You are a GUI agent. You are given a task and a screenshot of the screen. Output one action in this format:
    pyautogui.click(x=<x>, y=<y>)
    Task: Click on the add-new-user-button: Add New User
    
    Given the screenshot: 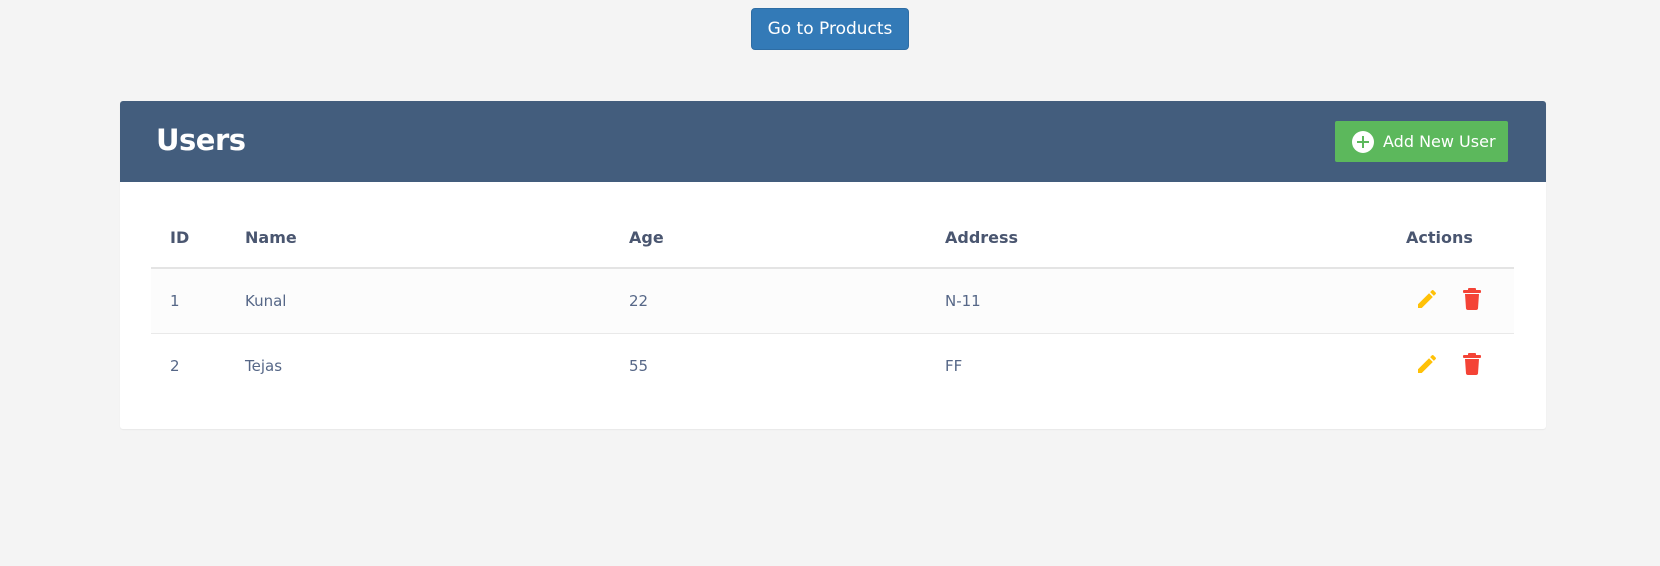 What is the action you would take?
    pyautogui.click(x=1421, y=141)
    